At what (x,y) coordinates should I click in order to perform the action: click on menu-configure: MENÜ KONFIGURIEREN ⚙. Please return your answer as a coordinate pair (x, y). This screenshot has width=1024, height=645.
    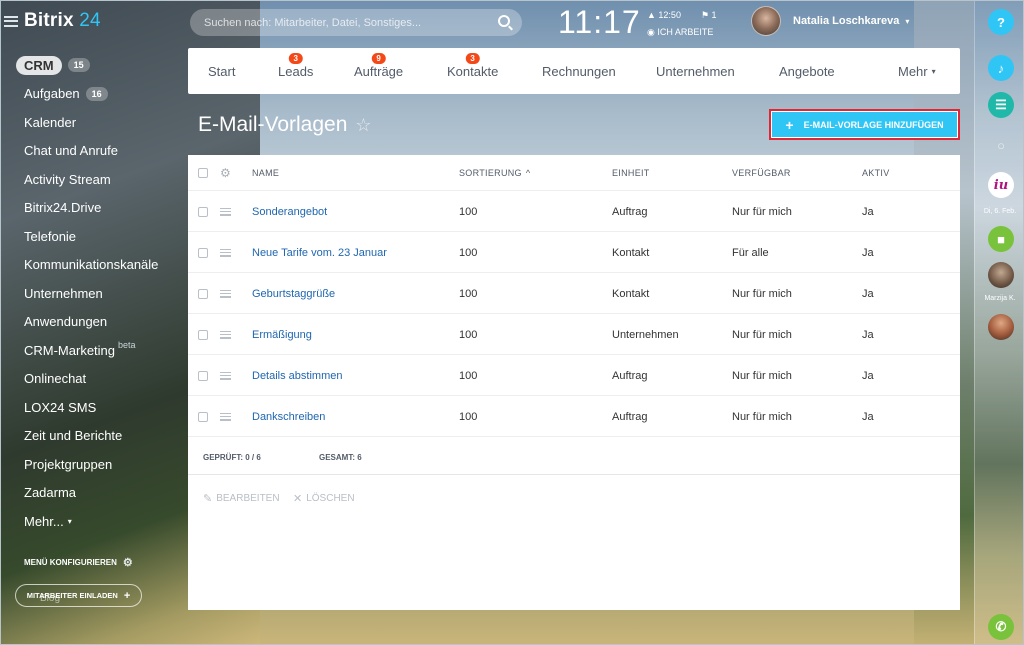
    Looking at the image, I should click on (78, 562).